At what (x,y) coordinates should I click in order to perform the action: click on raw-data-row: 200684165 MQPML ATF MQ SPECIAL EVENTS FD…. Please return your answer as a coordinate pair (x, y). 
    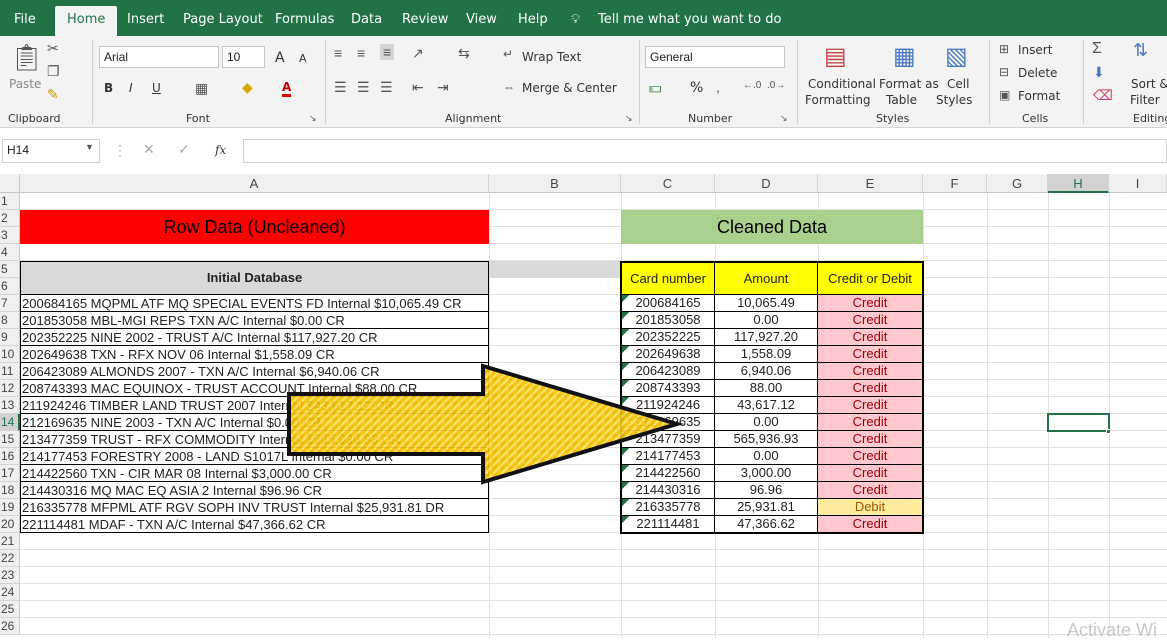
    Looking at the image, I should click on (254, 303).